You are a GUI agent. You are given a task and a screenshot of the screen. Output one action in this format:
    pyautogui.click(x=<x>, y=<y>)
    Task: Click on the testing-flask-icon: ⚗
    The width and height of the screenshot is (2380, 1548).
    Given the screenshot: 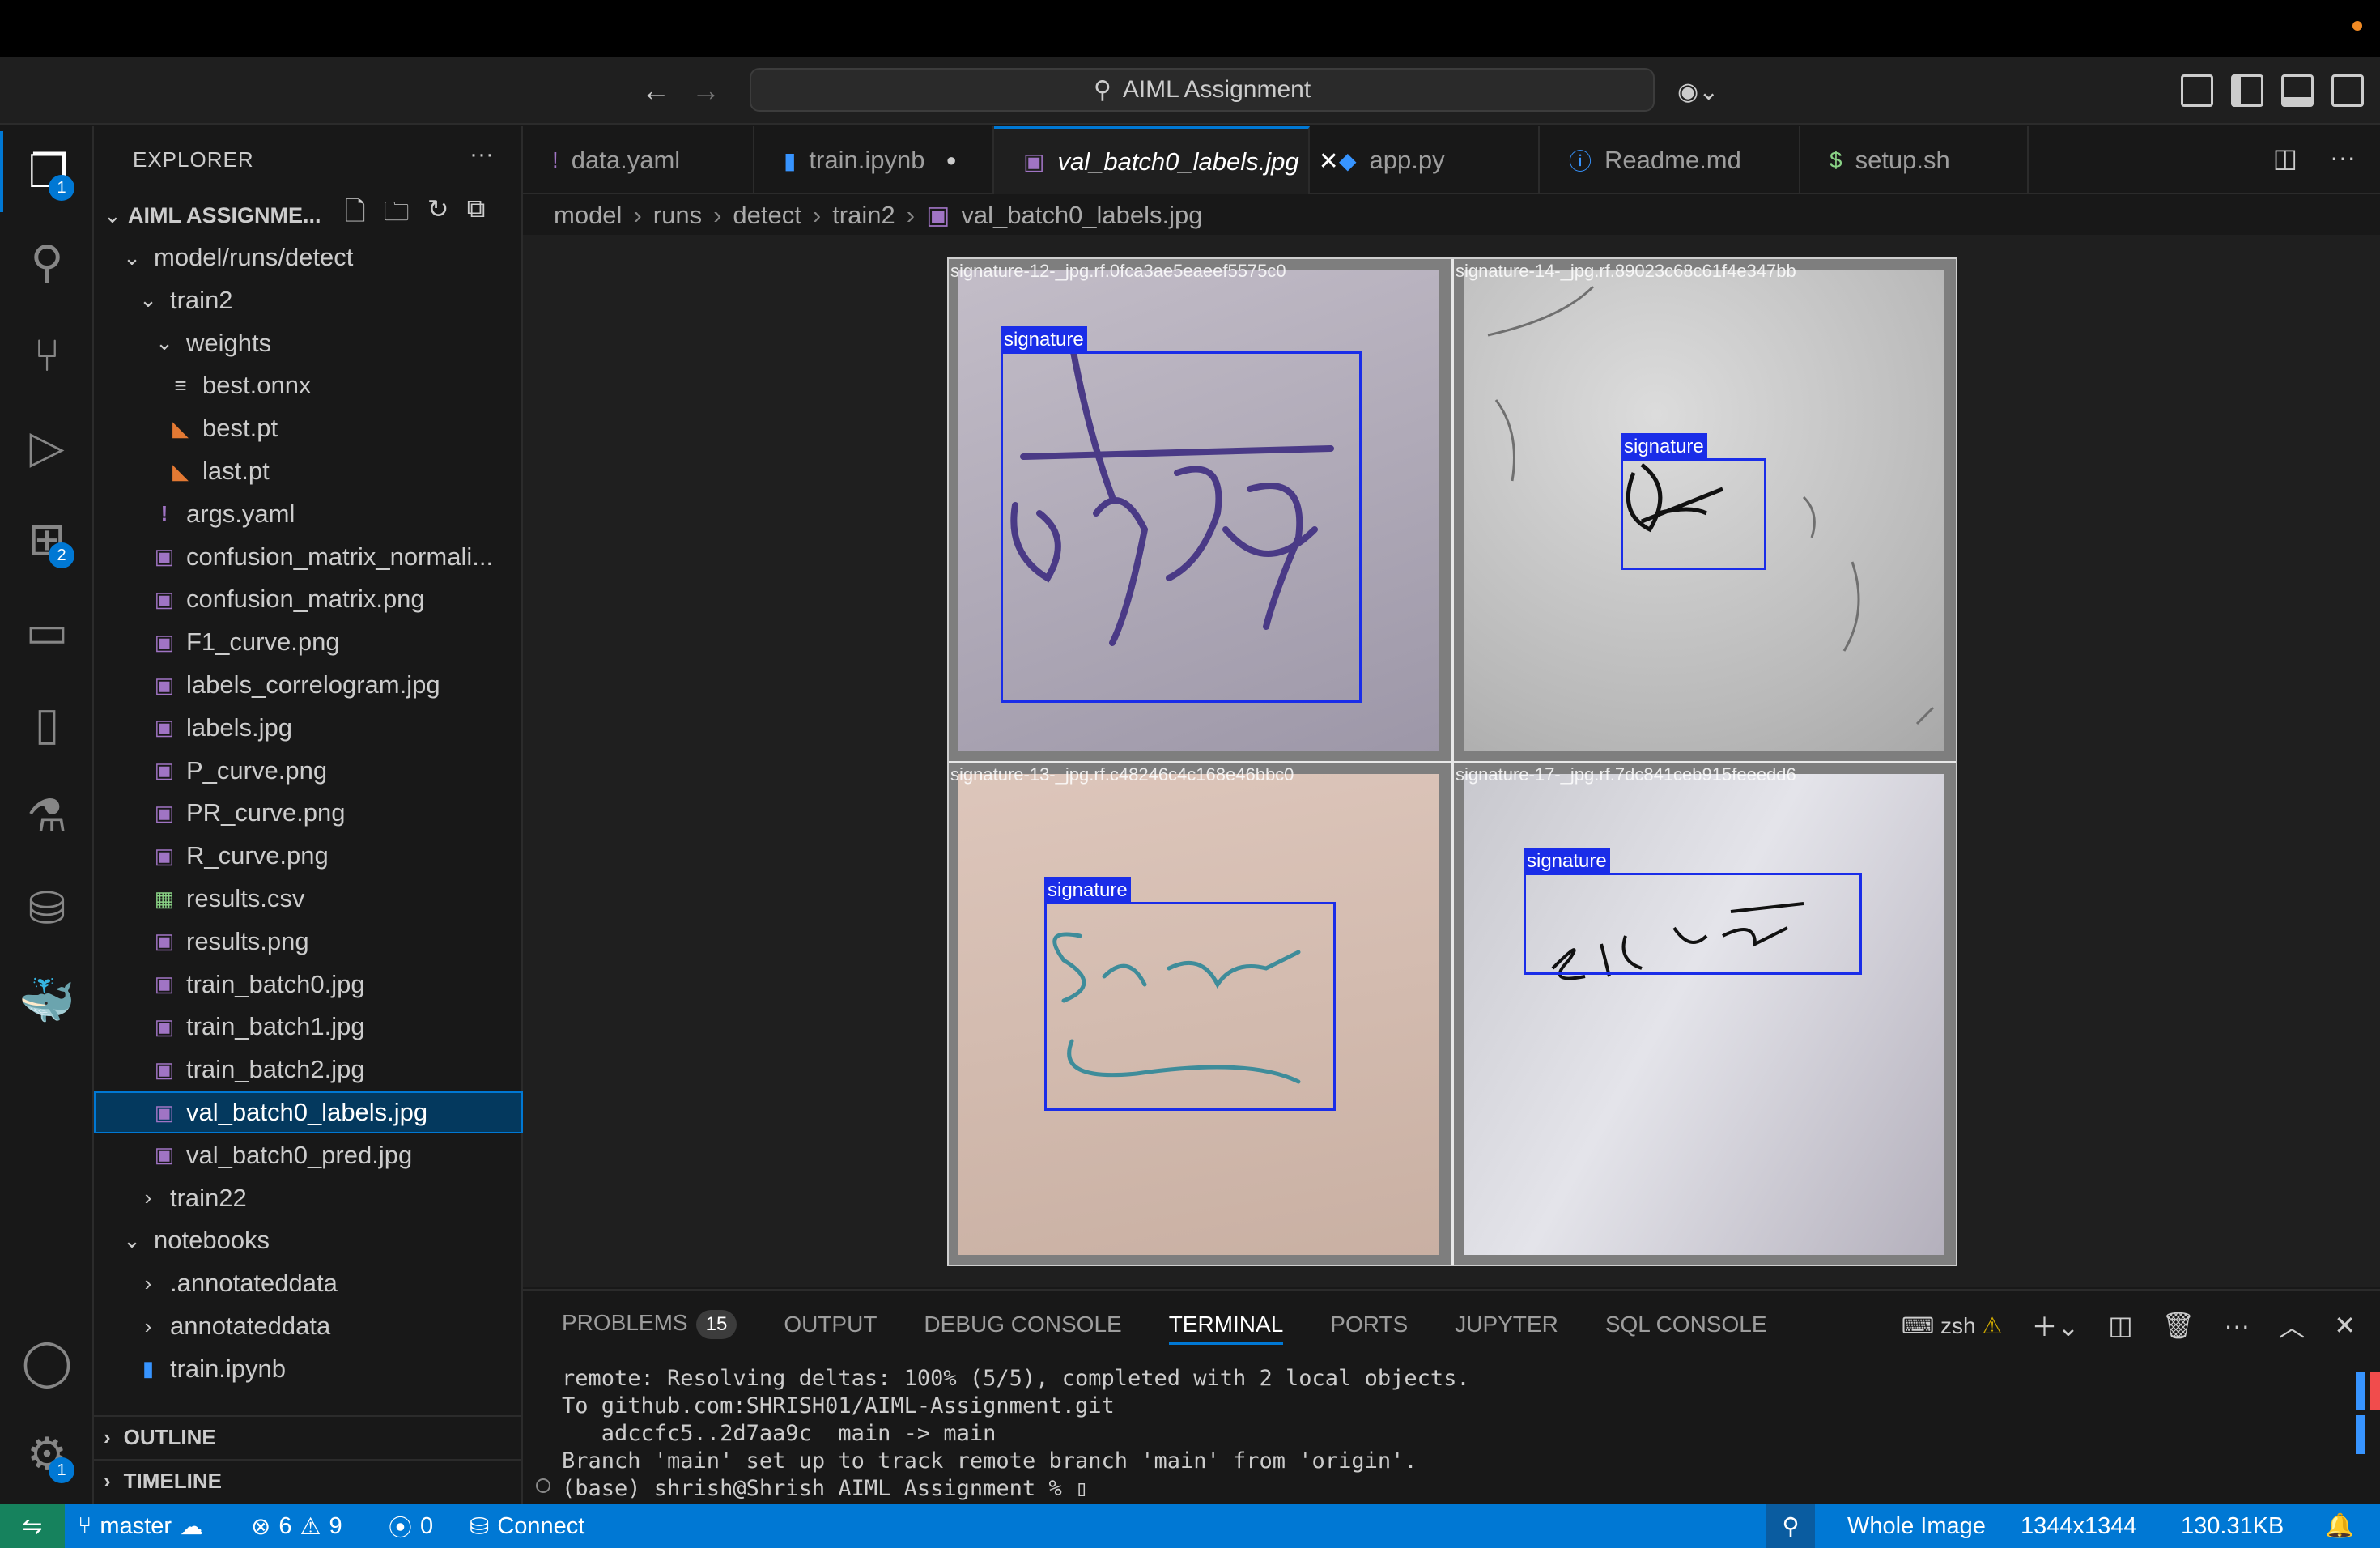 What is the action you would take?
    pyautogui.click(x=47, y=816)
    